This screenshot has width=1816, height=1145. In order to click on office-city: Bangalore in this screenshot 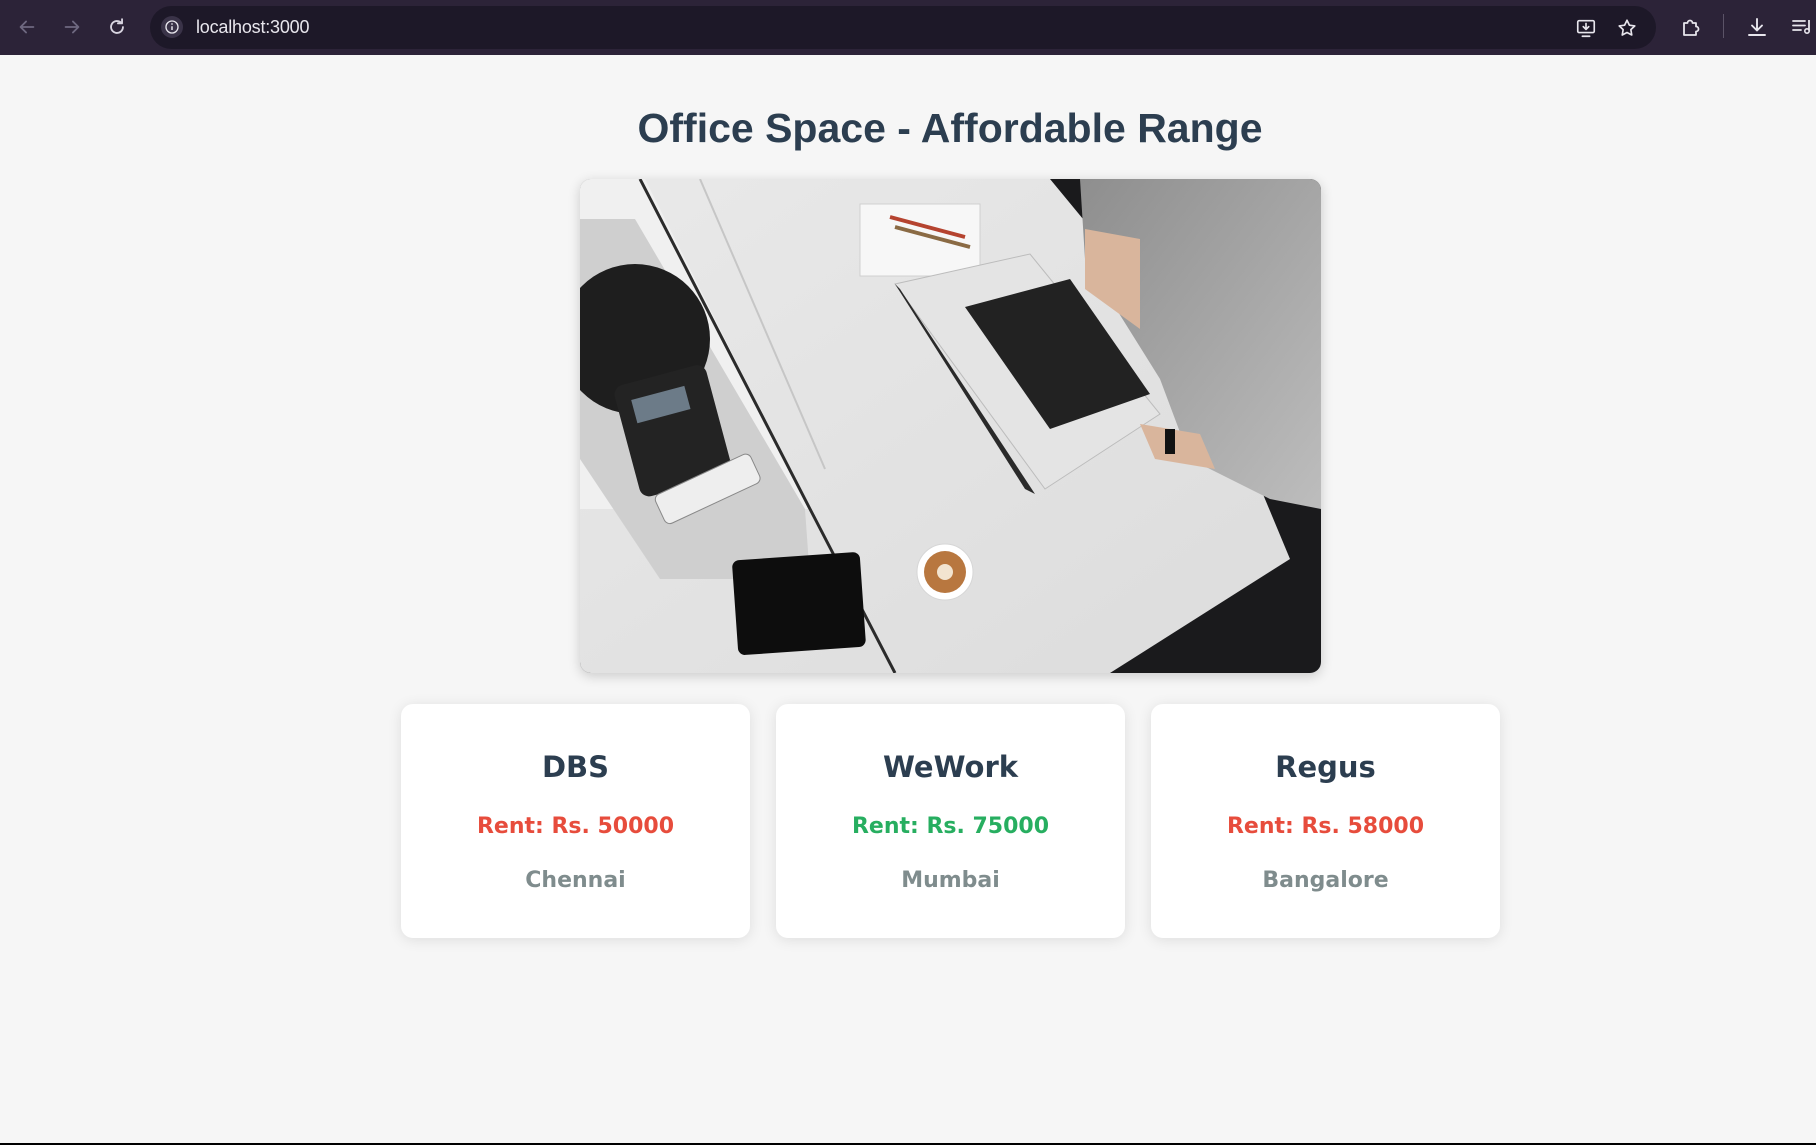, I will do `click(1325, 880)`.